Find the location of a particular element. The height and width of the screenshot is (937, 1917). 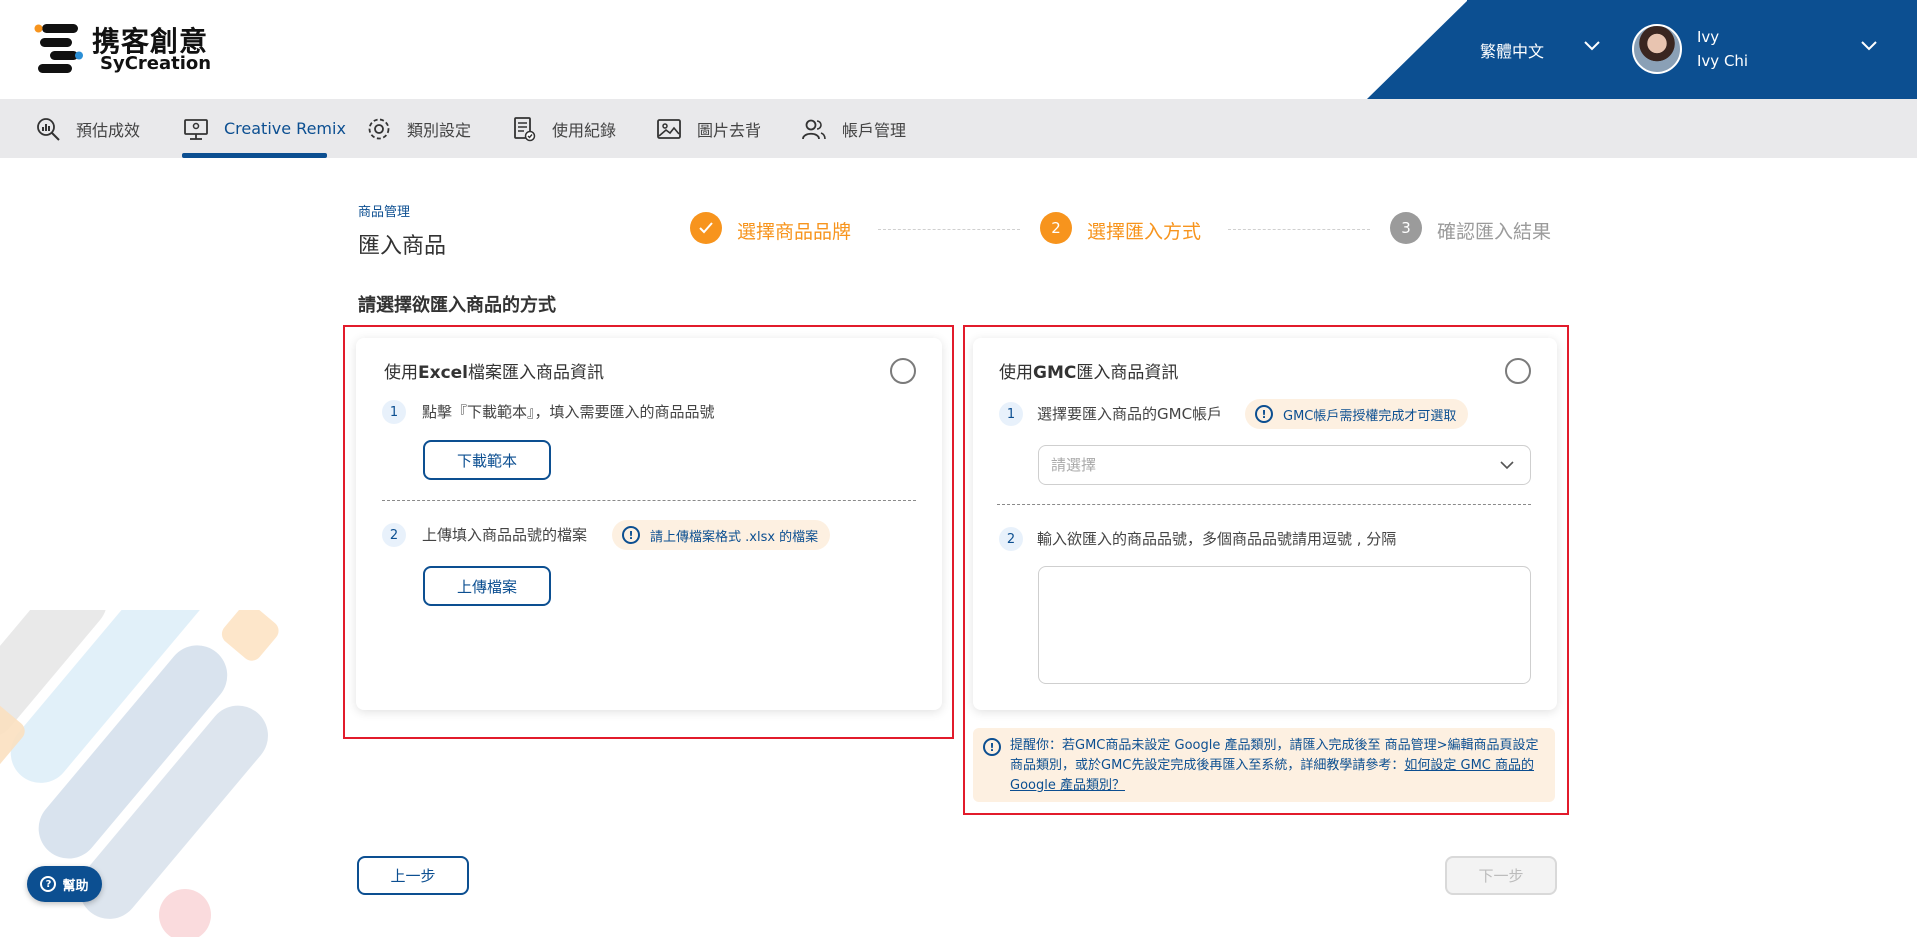

users-icon is located at coordinates (814, 129).